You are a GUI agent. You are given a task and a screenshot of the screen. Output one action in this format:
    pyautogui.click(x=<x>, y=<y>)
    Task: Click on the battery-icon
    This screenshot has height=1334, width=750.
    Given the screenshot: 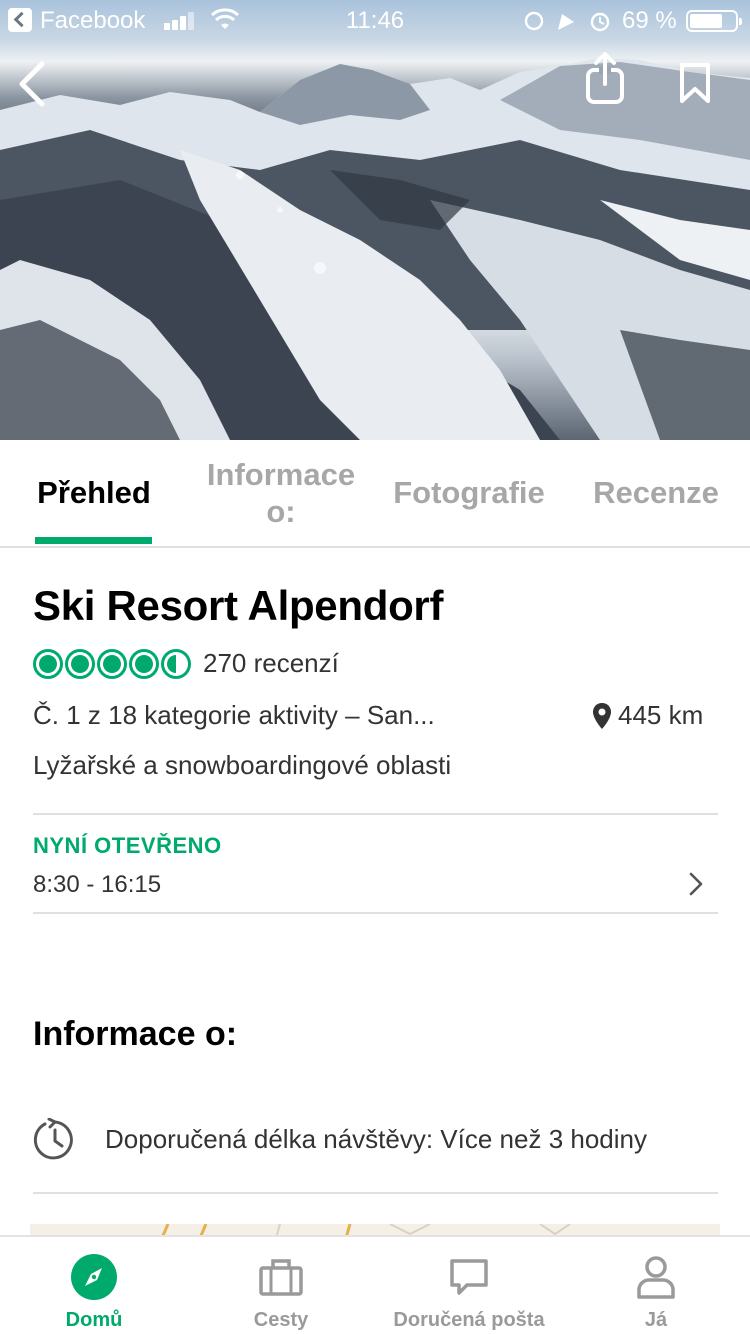 What is the action you would take?
    pyautogui.click(x=714, y=21)
    